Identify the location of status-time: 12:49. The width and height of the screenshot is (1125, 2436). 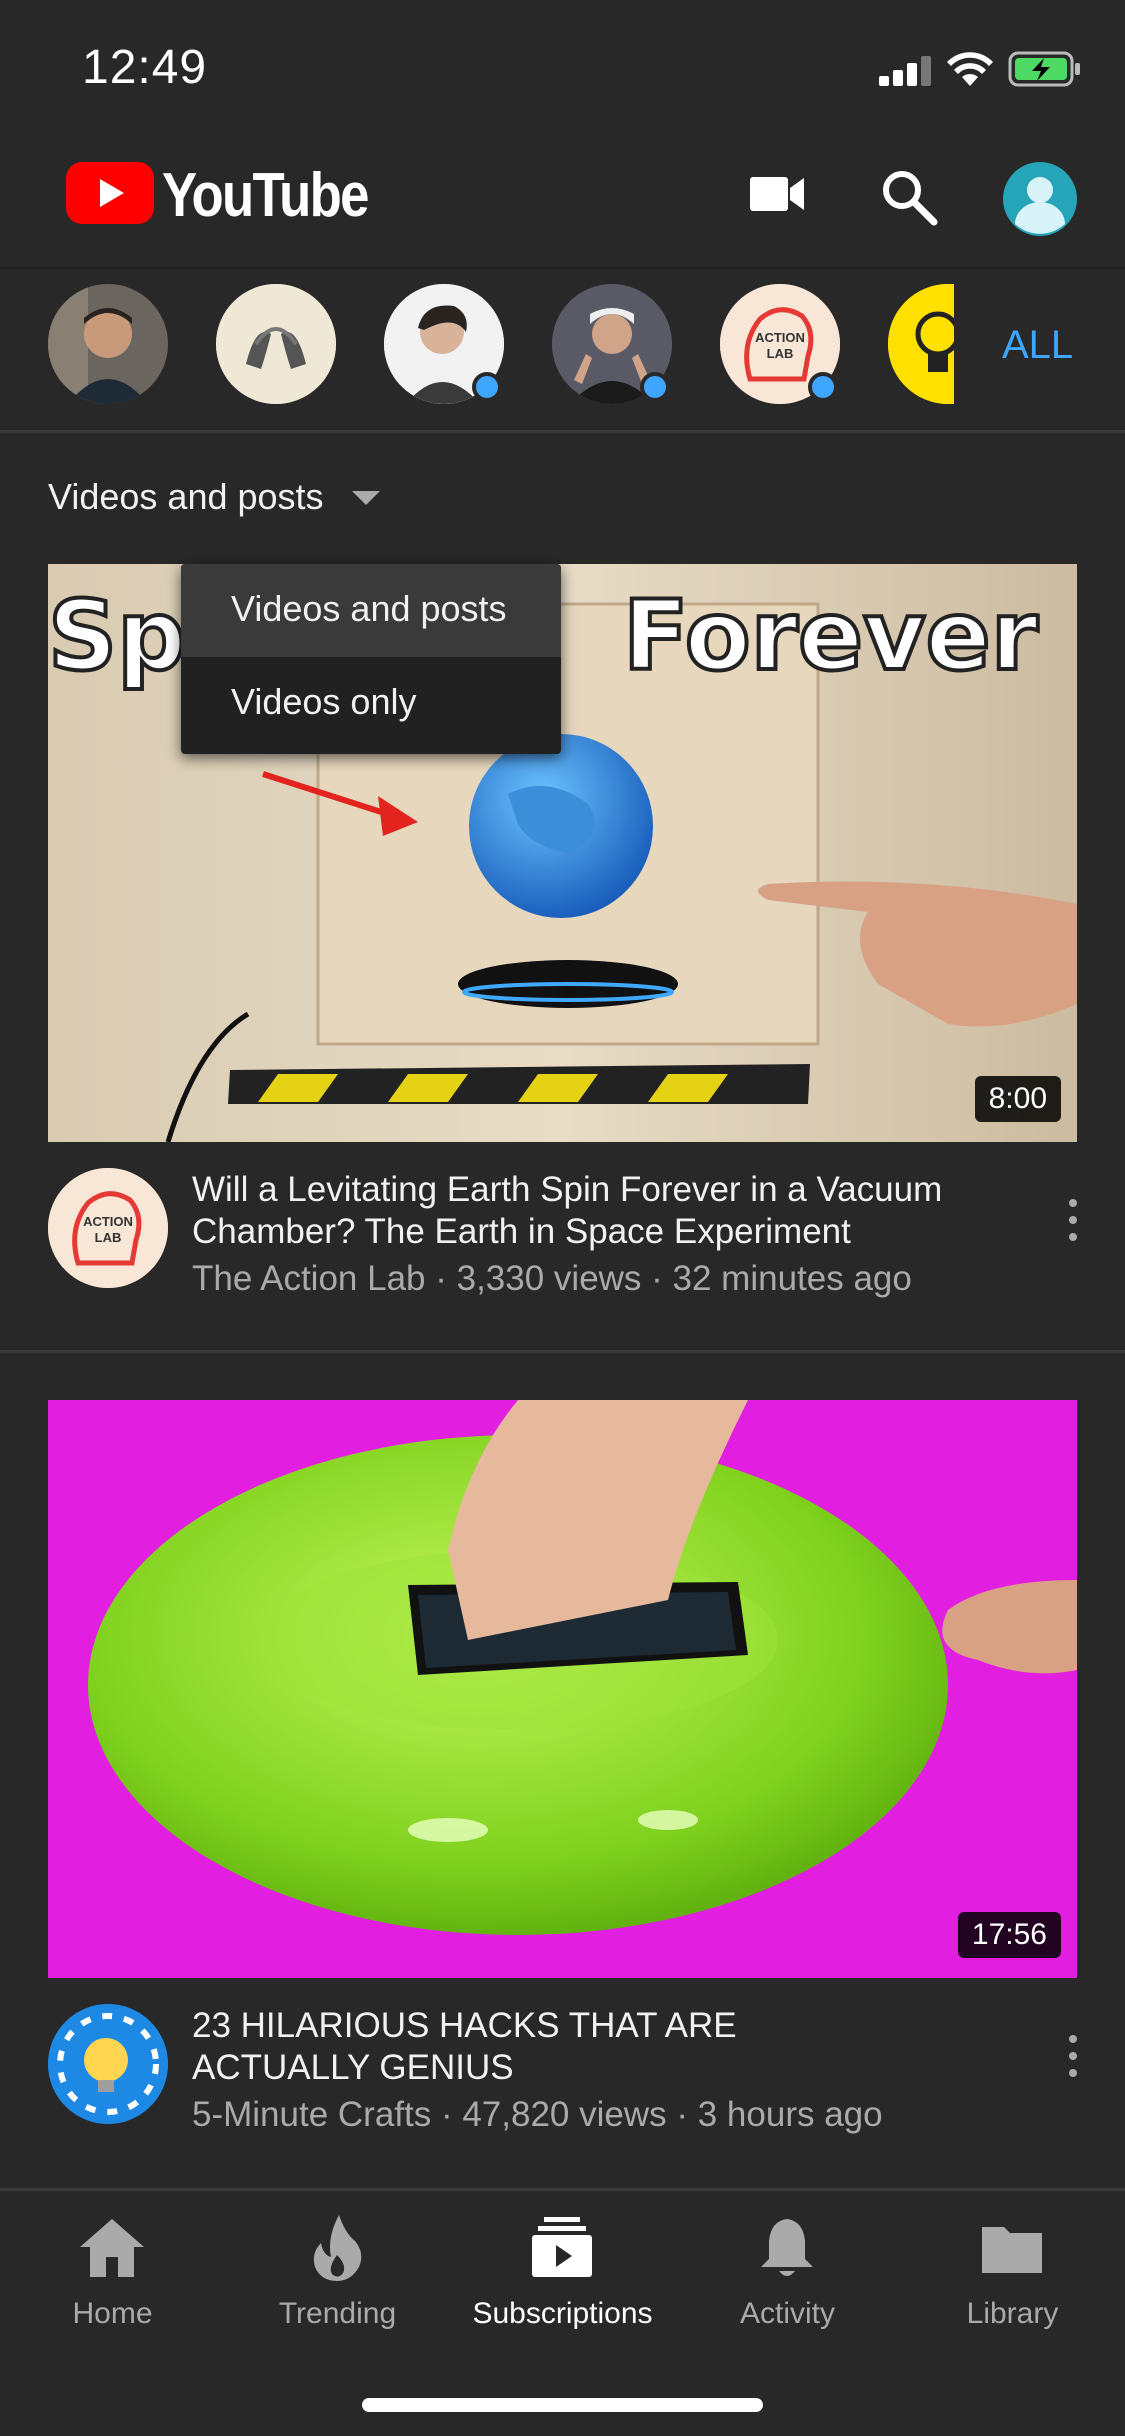
(145, 67).